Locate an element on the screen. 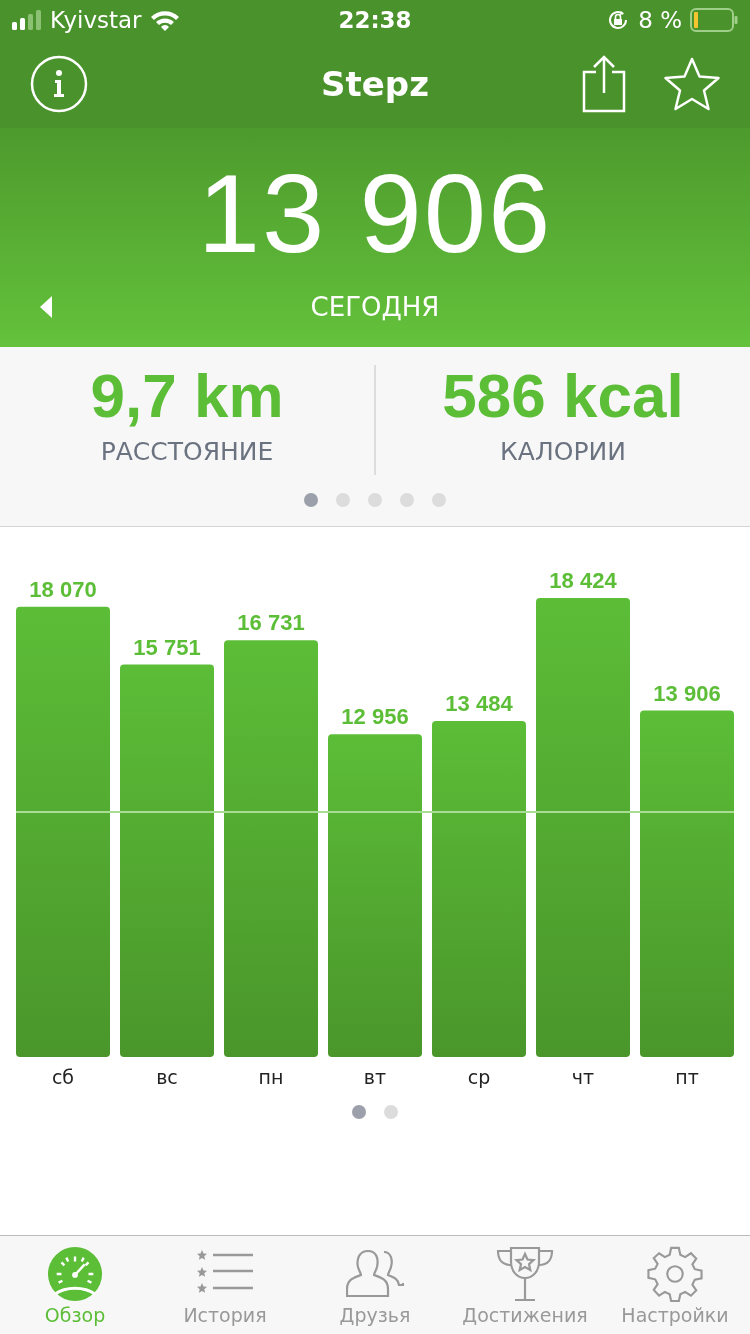 The image size is (750, 1334). bar-value: 15 751 is located at coordinates (167, 647).